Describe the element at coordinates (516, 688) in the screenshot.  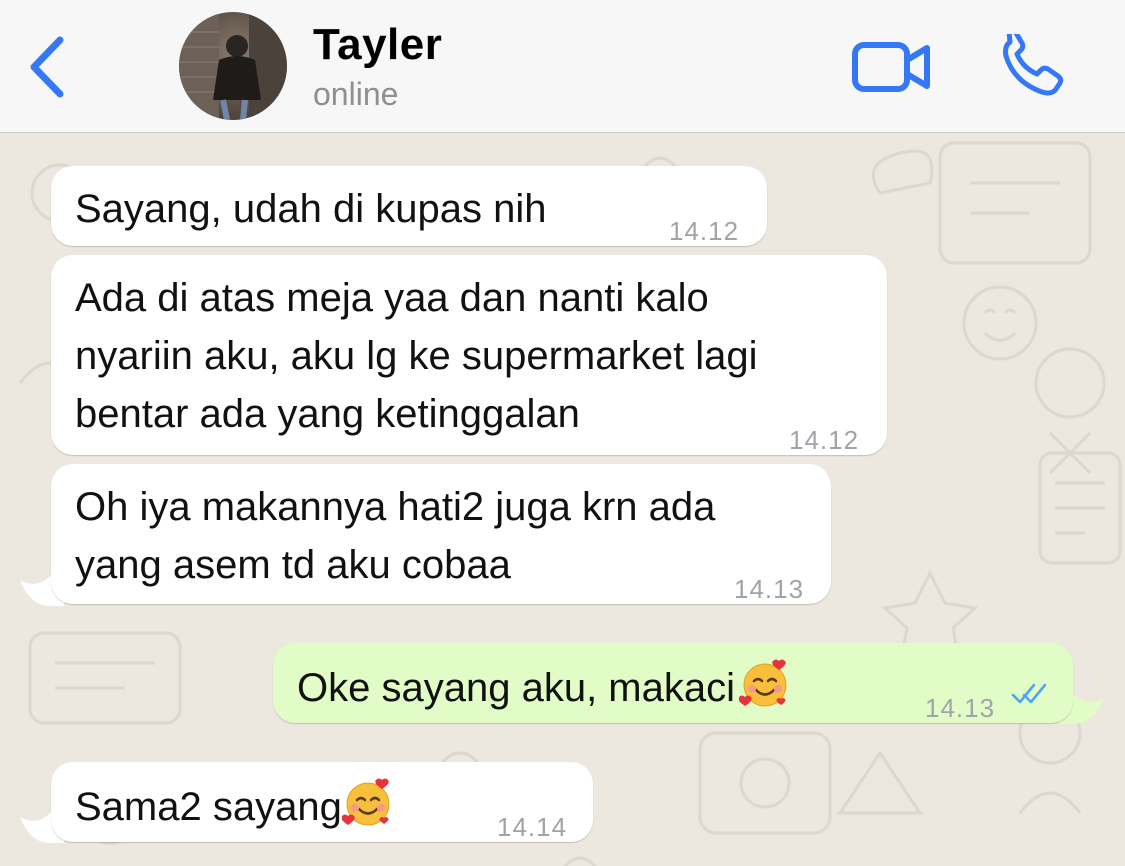
I see `message-text-content: Oke sayang aku, makaci` at that location.